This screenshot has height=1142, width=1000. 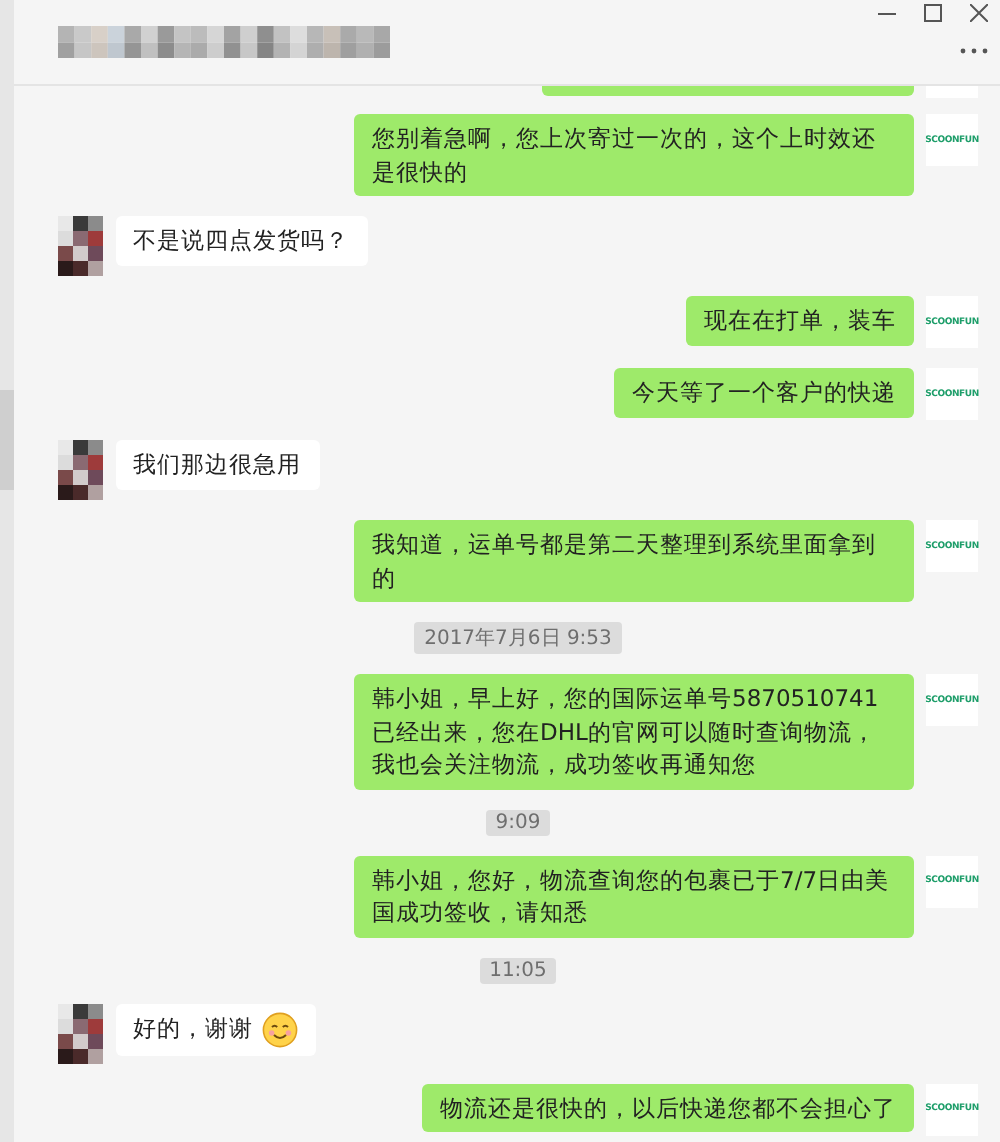 What do you see at coordinates (518, 638) in the screenshot?
I see `timestamp: 2017年7月6日 9:53` at bounding box center [518, 638].